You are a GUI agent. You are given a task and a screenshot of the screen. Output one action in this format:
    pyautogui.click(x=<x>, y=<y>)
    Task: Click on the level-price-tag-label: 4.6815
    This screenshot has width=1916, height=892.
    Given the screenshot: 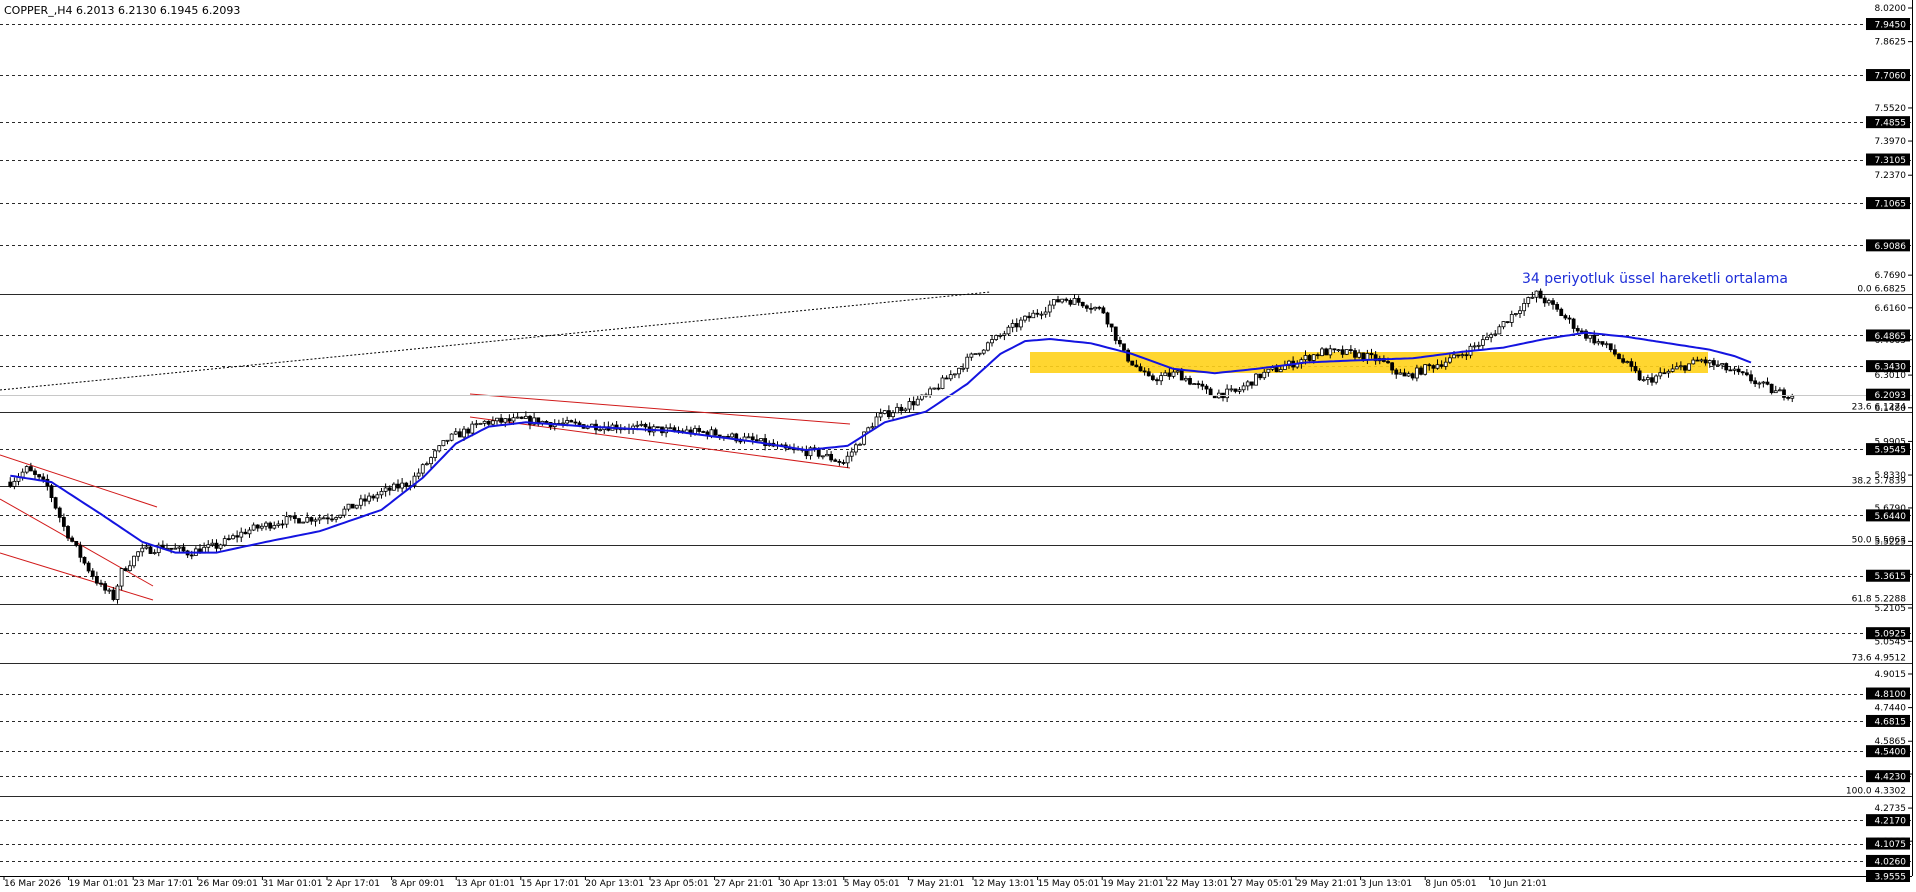 What is the action you would take?
    pyautogui.click(x=1891, y=722)
    